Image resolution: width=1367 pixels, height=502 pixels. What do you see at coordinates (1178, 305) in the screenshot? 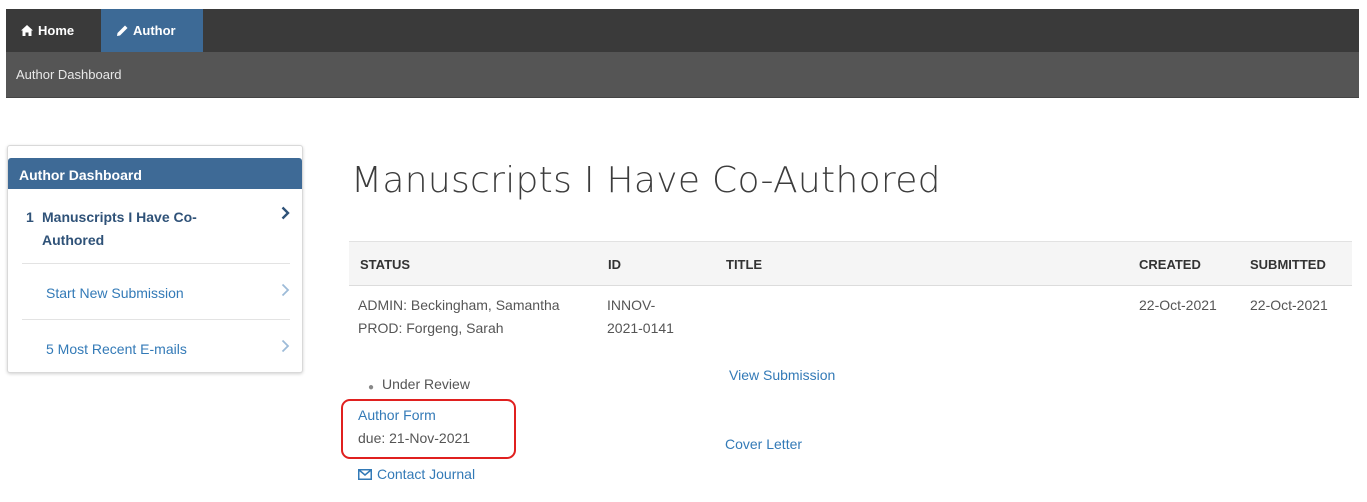
I see `created-date: 22-Oct-2021` at bounding box center [1178, 305].